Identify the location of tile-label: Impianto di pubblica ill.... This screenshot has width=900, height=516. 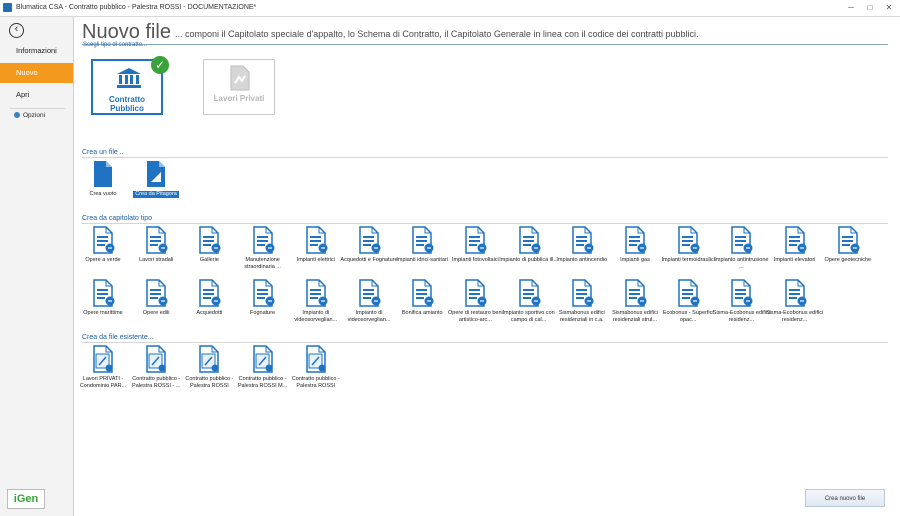
(528, 260).